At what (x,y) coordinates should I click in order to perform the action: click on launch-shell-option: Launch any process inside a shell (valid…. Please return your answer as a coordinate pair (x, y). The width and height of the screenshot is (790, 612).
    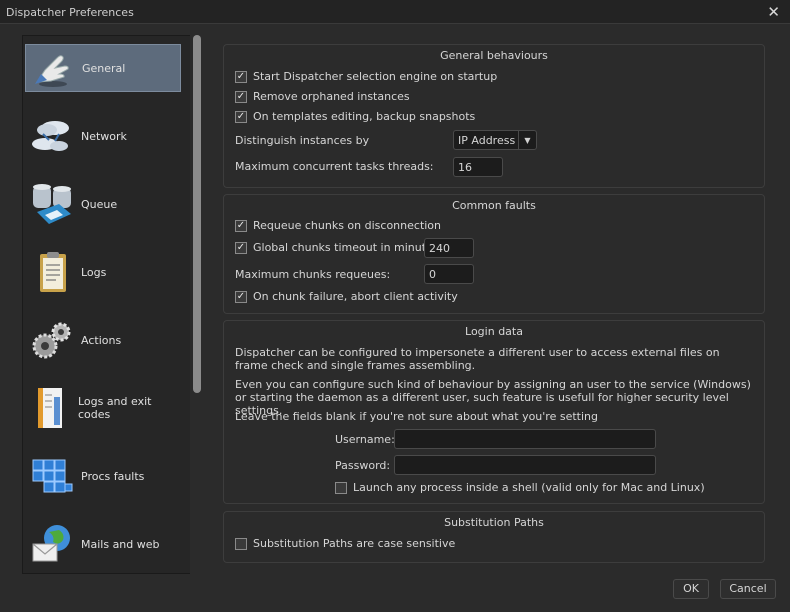
    Looking at the image, I should click on (520, 487).